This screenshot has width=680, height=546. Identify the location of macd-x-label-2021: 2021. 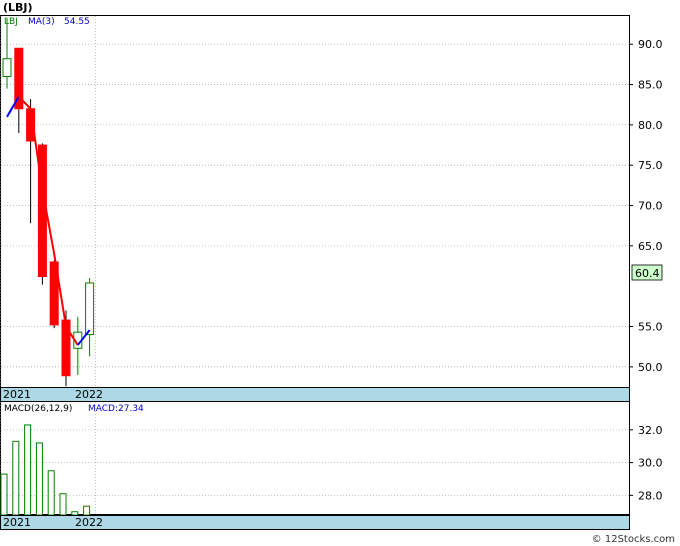
(17, 522).